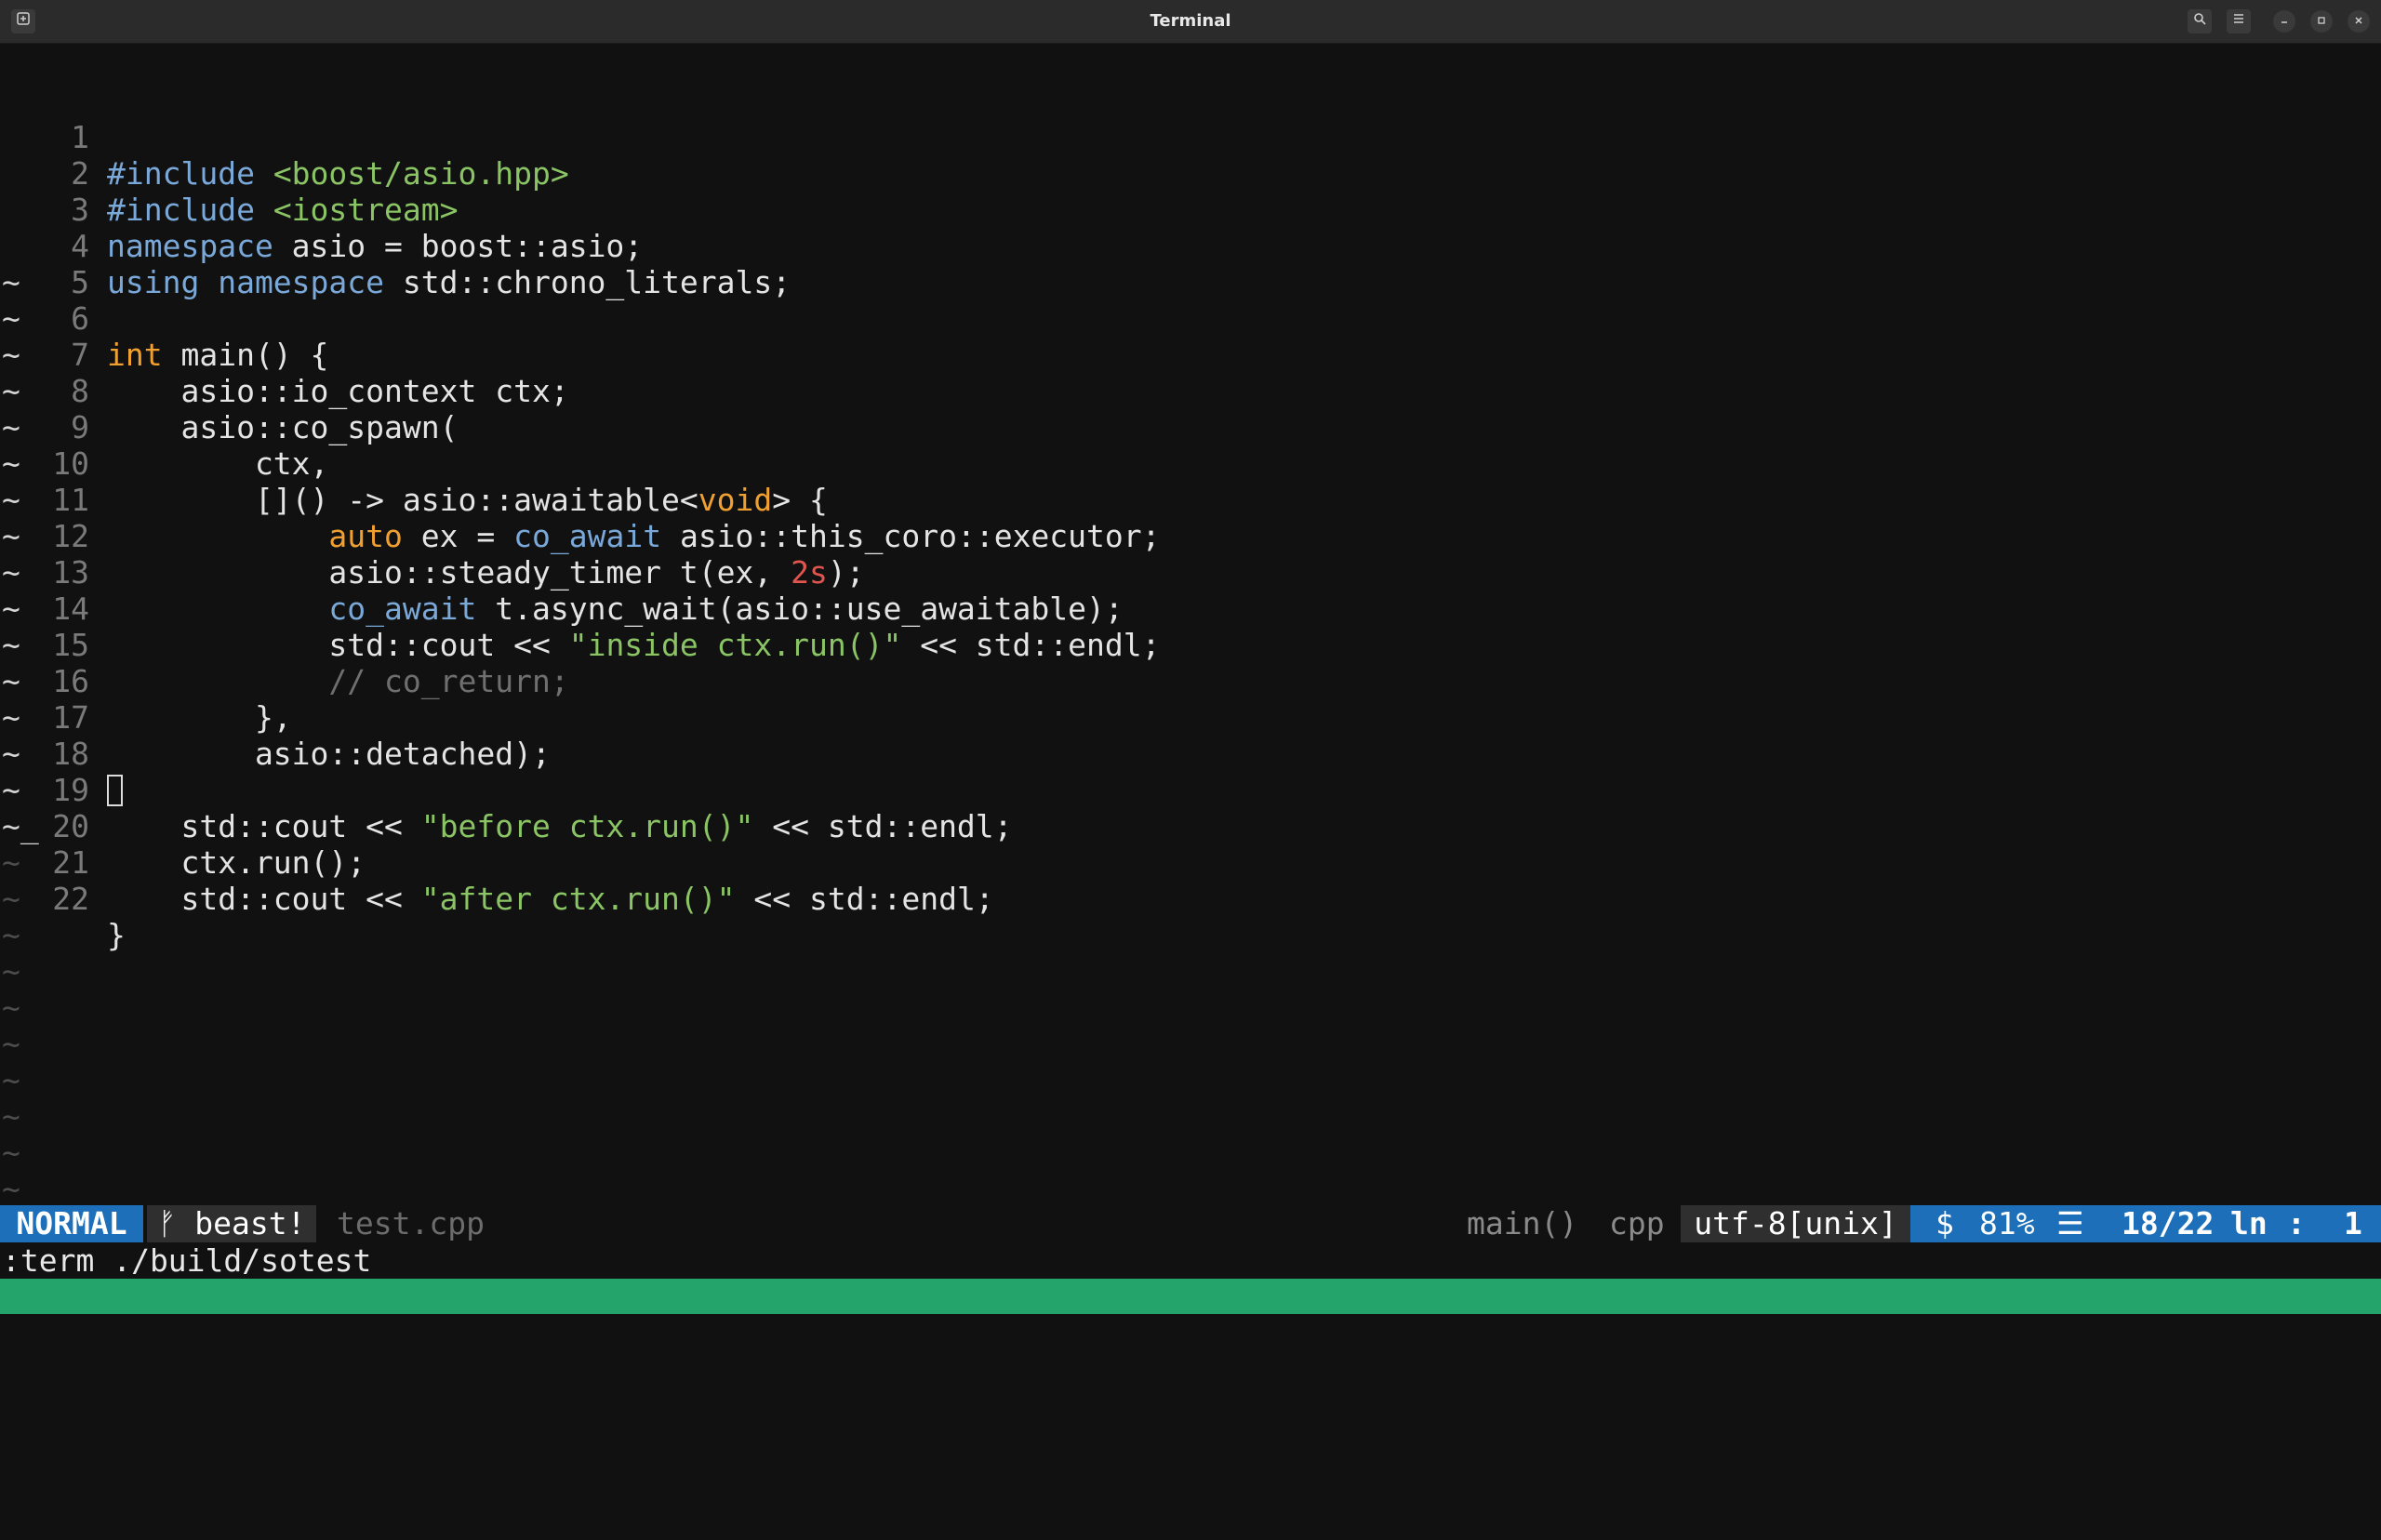 This screenshot has height=1540, width=2381. What do you see at coordinates (1190, 336) in the screenshot?
I see `code-line: ~ 7 asio::io_context ctx;` at bounding box center [1190, 336].